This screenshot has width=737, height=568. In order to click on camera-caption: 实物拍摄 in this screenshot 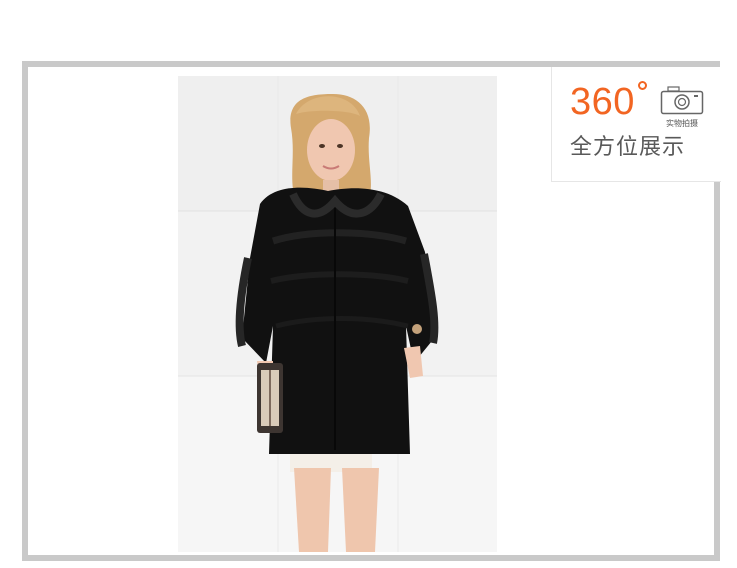, I will do `click(682, 123)`.